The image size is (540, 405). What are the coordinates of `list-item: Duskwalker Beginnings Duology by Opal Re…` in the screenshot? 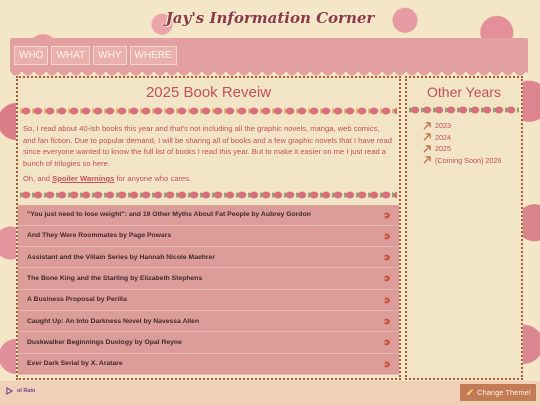 It's located at (208, 343).